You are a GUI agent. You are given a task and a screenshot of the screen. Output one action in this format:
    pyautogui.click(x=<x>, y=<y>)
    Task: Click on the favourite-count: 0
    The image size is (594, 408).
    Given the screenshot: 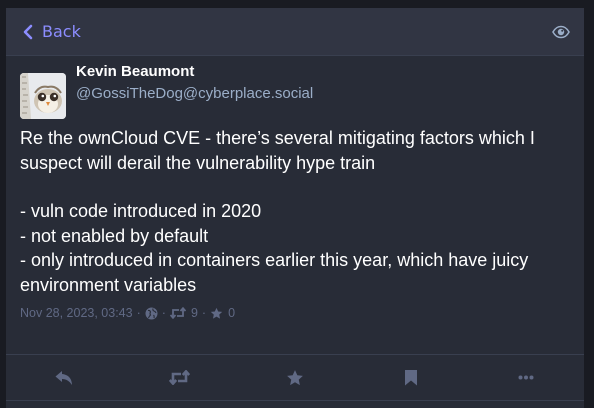 What is the action you would take?
    pyautogui.click(x=231, y=313)
    